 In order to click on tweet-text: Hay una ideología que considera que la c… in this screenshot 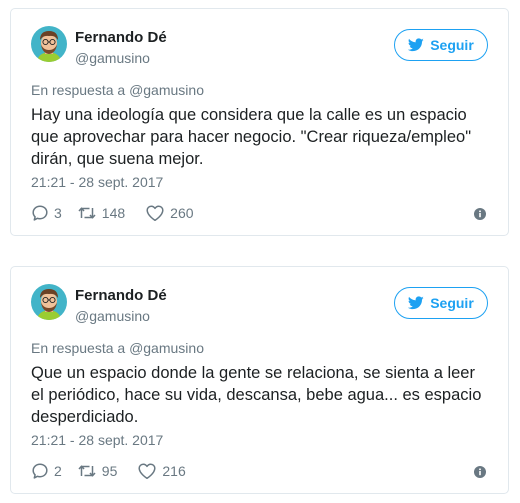, I will do `click(251, 137)`.